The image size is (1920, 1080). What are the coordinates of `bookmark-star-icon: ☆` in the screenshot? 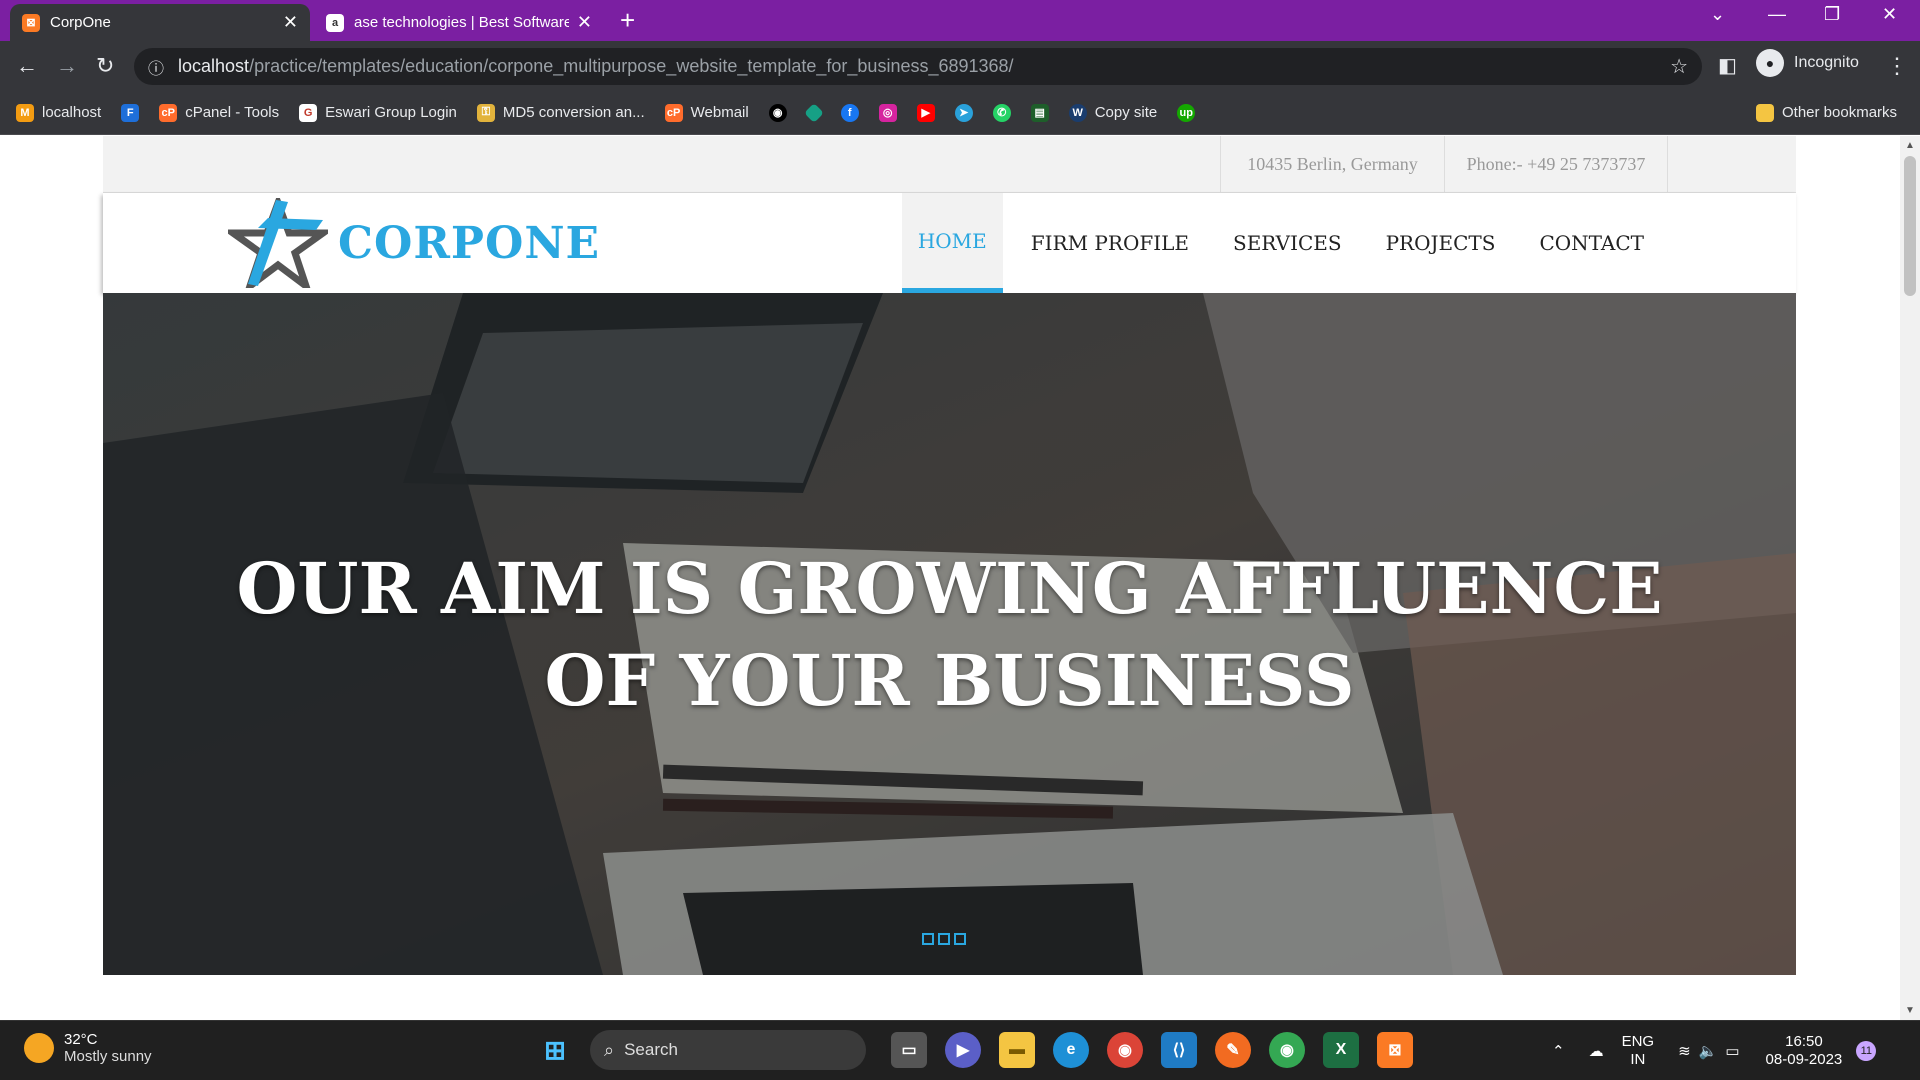 It's located at (1679, 66).